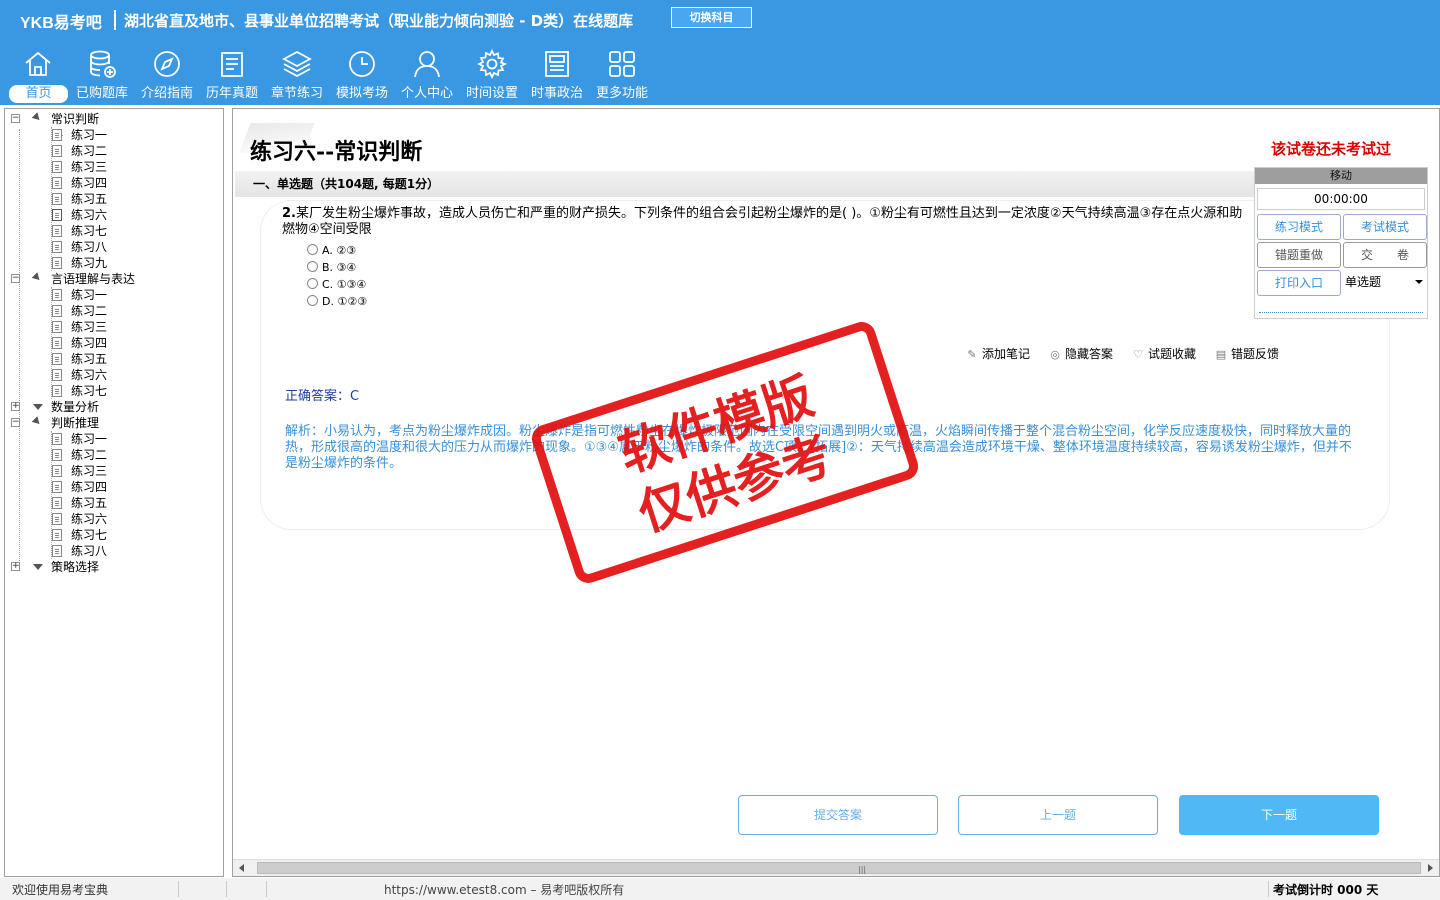 The width and height of the screenshot is (1440, 900). Describe the element at coordinates (167, 75) in the screenshot. I see `toolbar-guide: 介绍指南` at that location.